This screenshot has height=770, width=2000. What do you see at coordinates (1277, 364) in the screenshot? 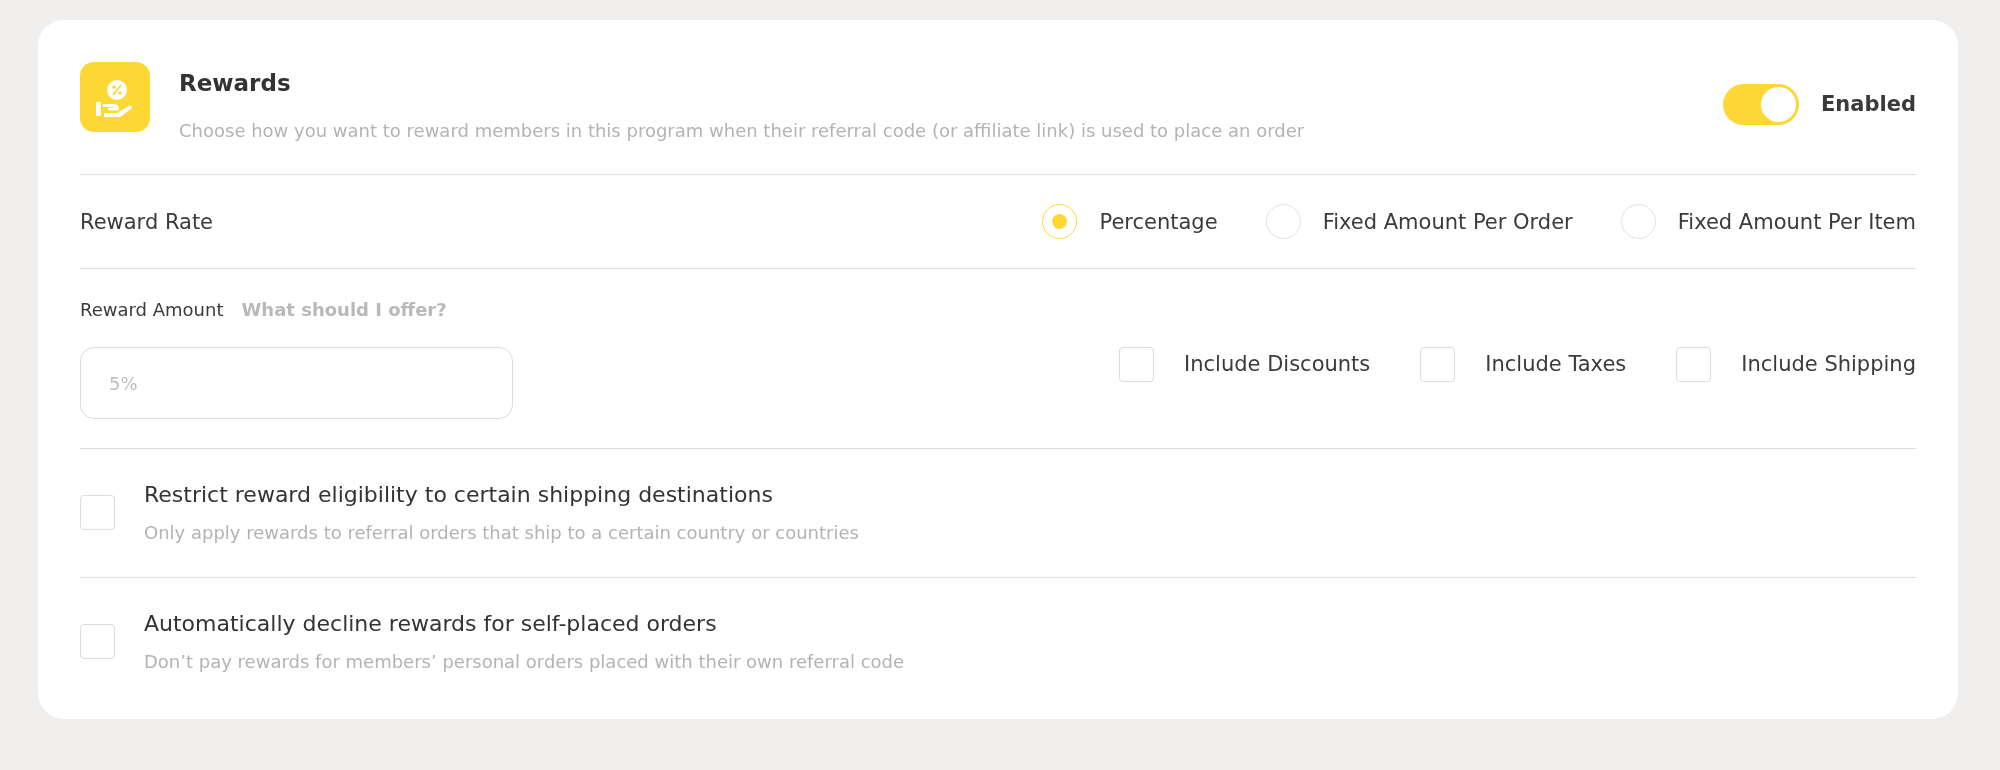
I see `checkbox-label: Include Discounts` at bounding box center [1277, 364].